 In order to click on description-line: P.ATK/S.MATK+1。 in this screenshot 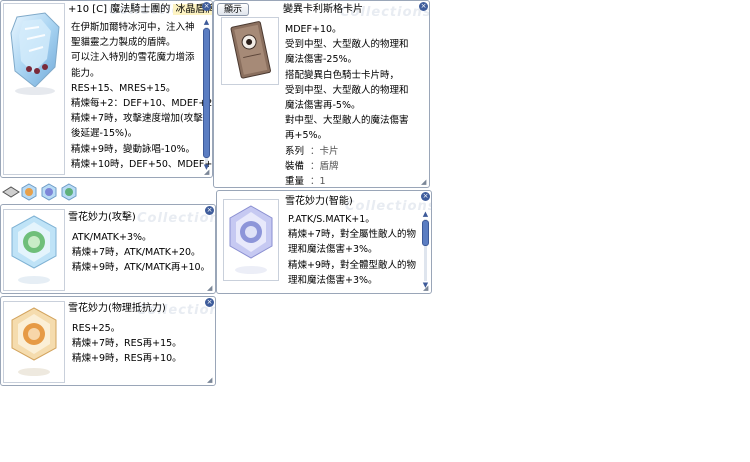, I will do `click(331, 219)`.